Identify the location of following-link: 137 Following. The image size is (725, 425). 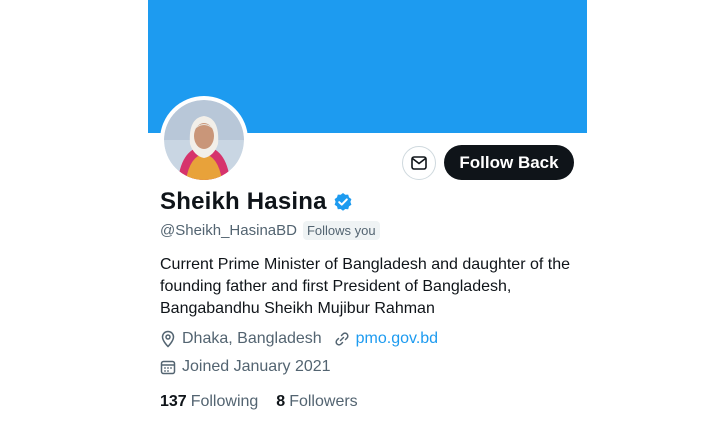
(209, 402).